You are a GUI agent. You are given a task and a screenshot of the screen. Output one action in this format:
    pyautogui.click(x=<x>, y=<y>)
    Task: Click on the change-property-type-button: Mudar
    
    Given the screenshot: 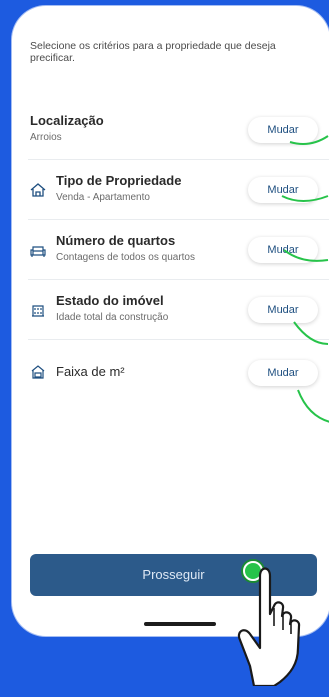 What is the action you would take?
    pyautogui.click(x=283, y=190)
    